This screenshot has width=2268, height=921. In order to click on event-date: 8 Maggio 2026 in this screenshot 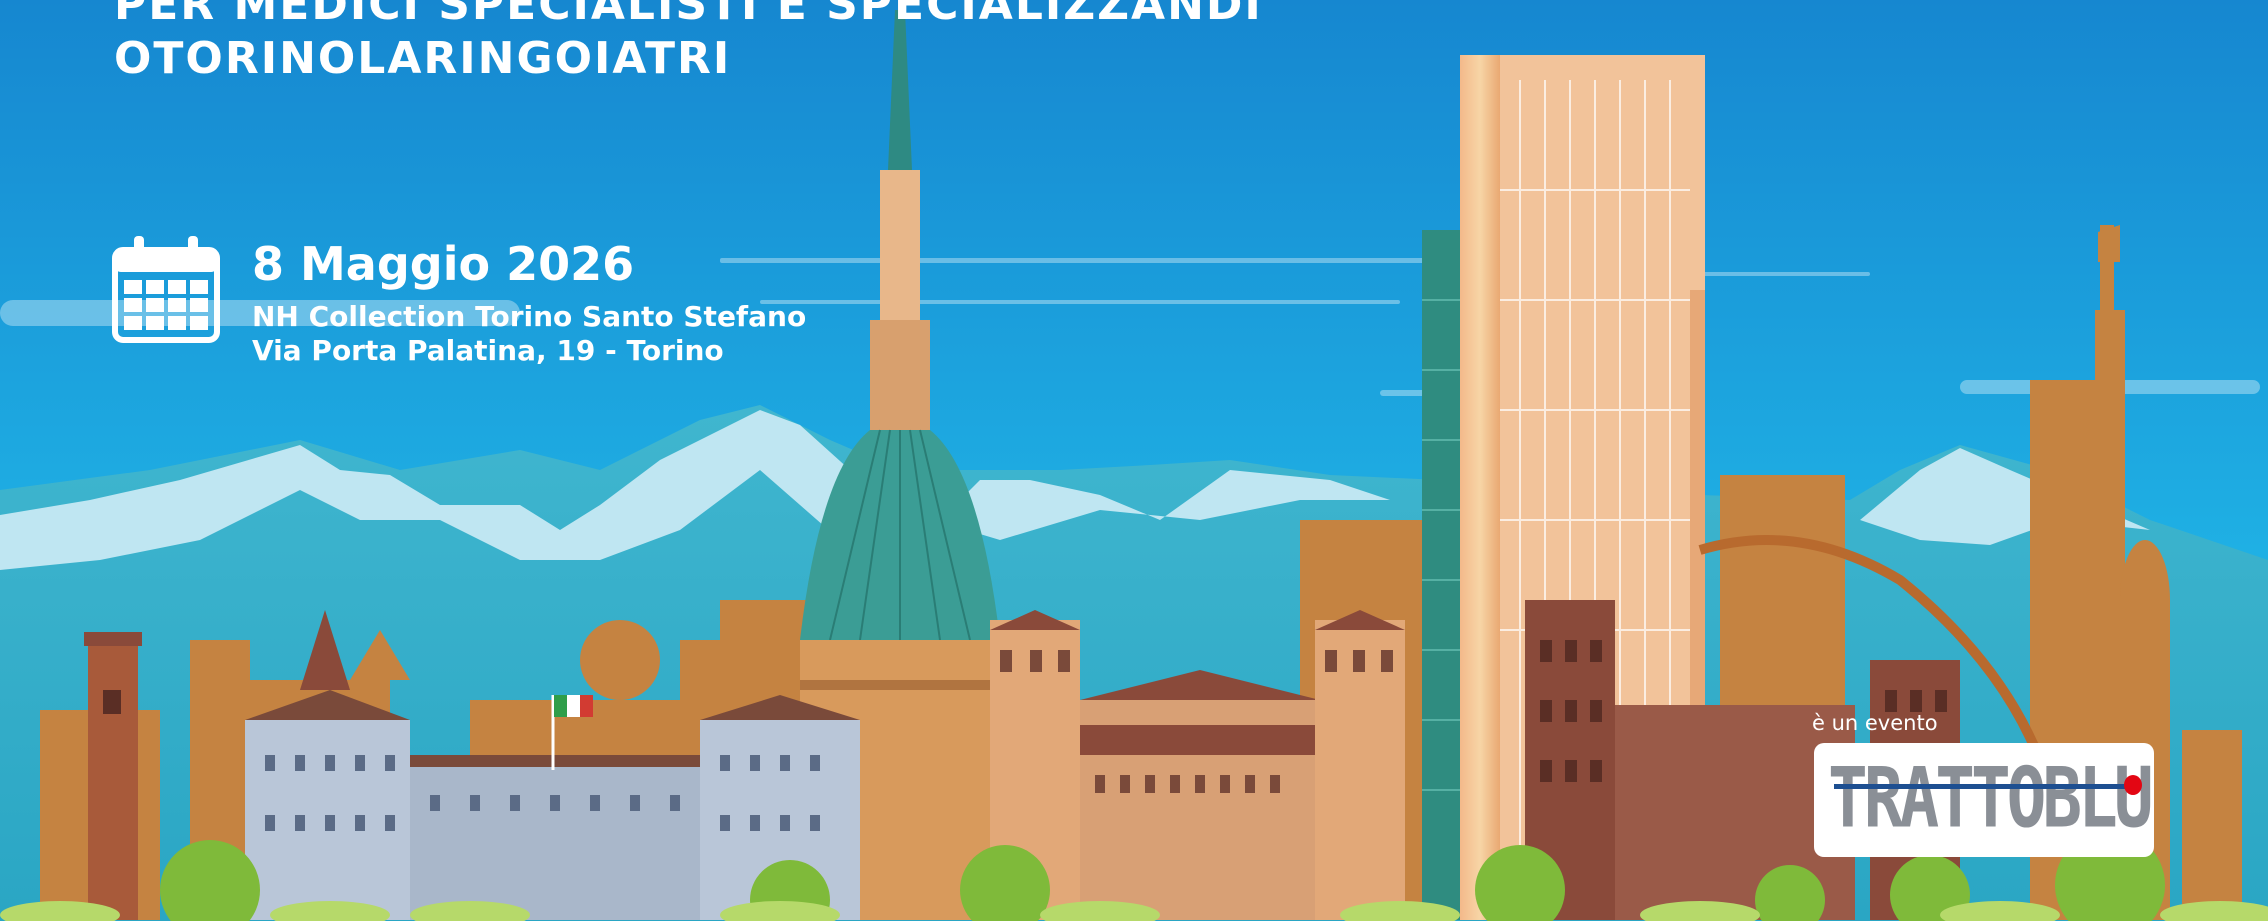, I will do `click(443, 264)`.